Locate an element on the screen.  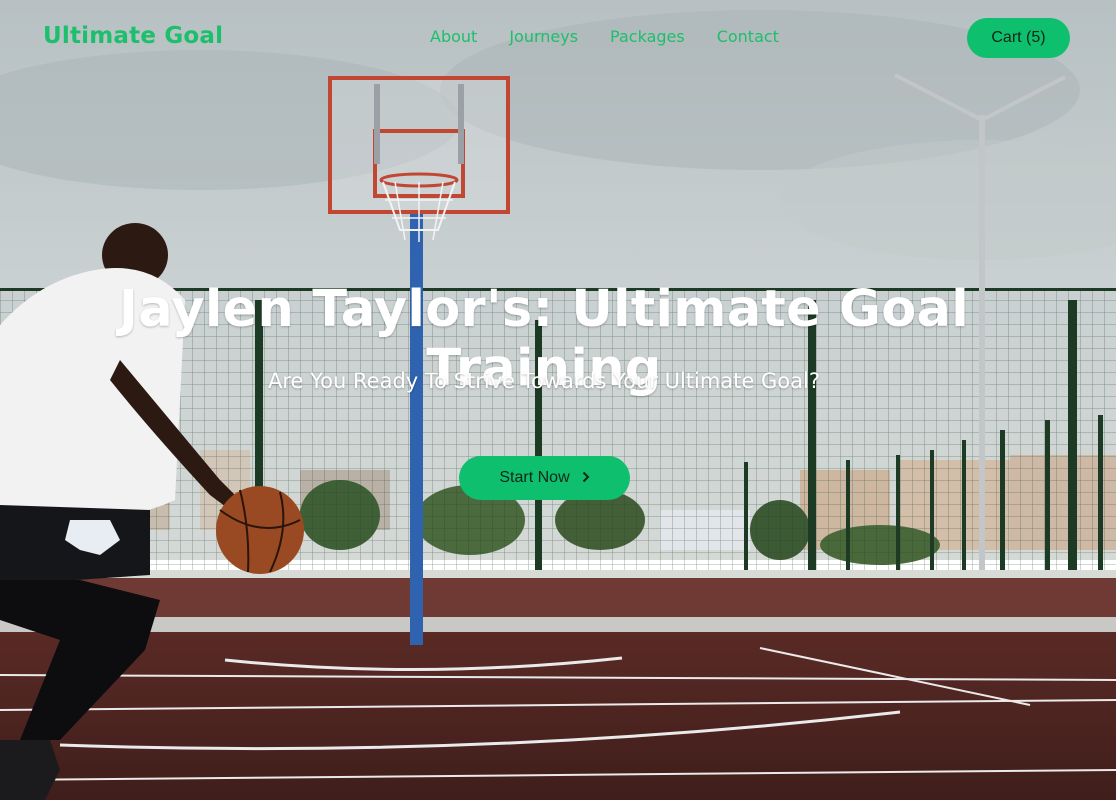
cart-button: Cart (5) is located at coordinates (1018, 38).